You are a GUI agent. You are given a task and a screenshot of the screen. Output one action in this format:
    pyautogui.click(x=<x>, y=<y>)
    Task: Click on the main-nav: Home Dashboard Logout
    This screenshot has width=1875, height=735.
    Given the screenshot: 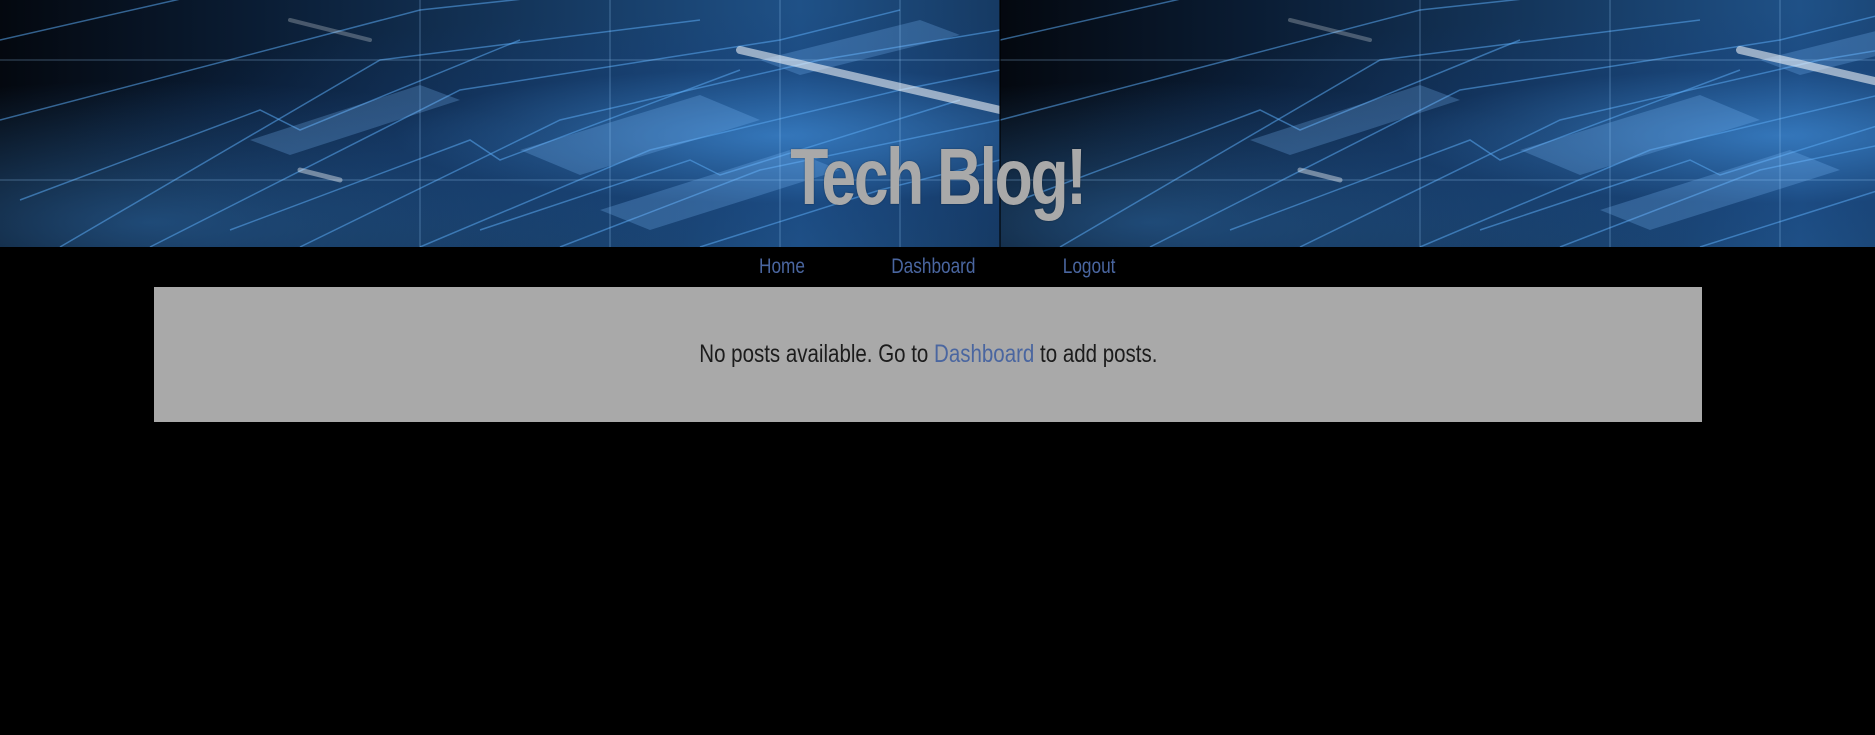 What is the action you would take?
    pyautogui.click(x=937, y=267)
    